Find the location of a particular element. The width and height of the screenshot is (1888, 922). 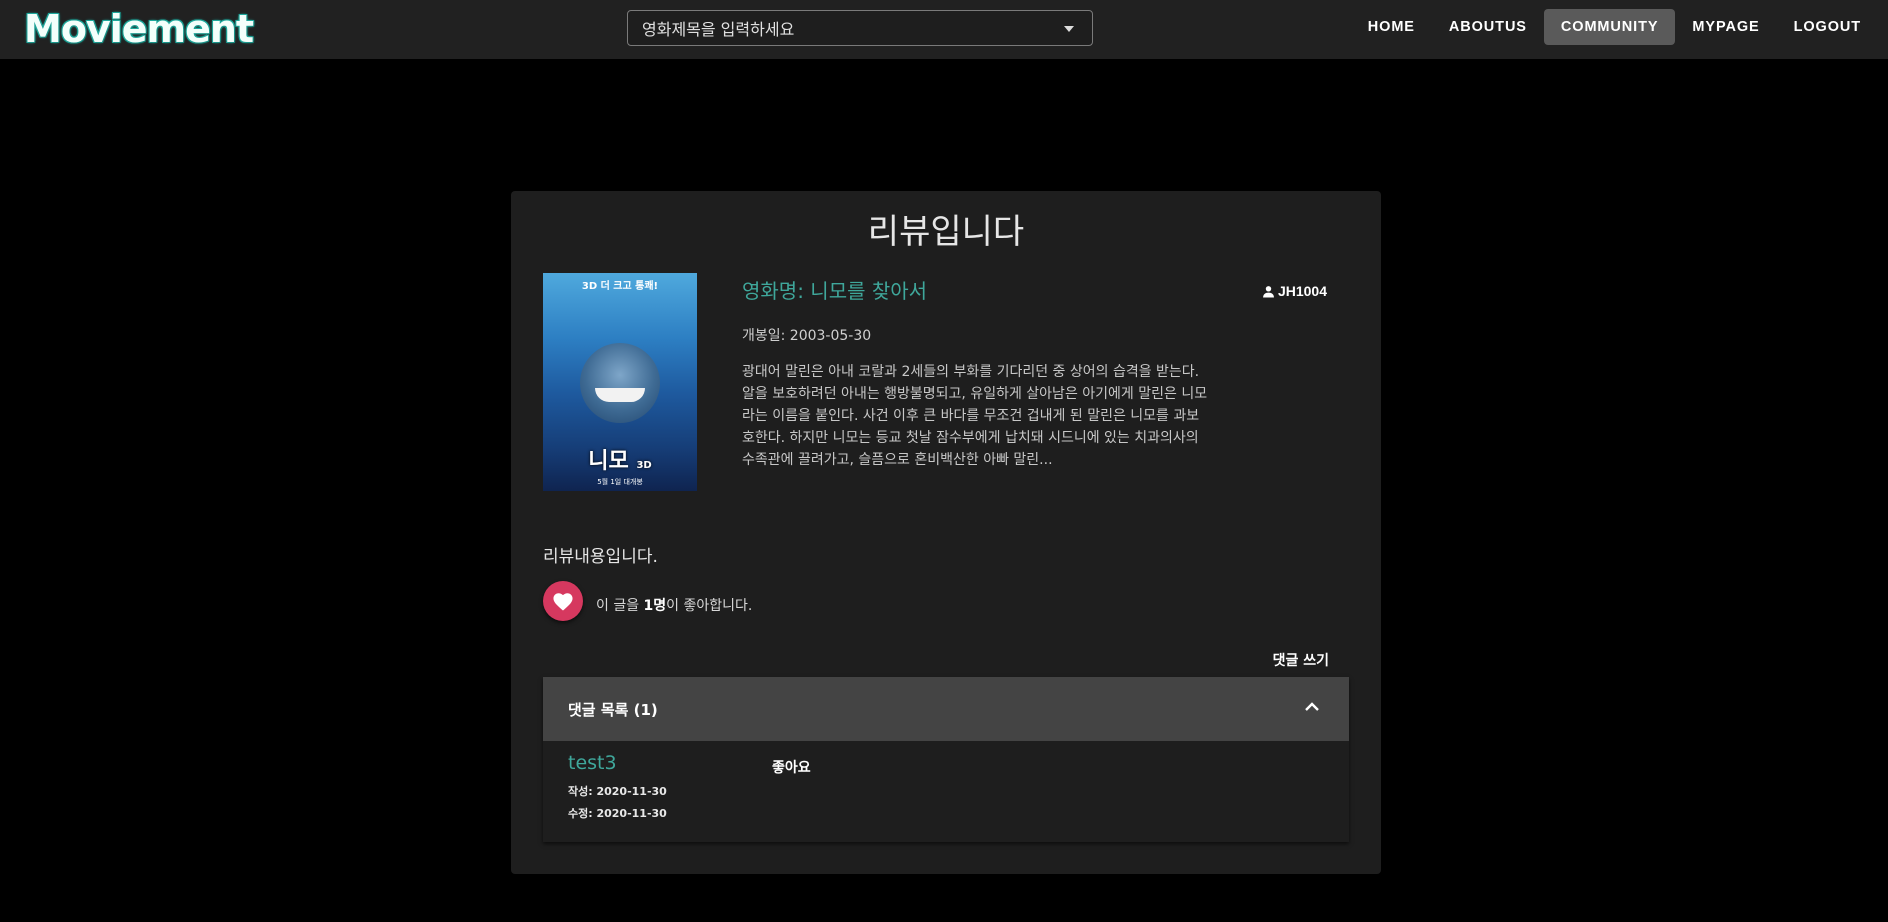

like-suffix: 이 좋아합니다. is located at coordinates (709, 606).